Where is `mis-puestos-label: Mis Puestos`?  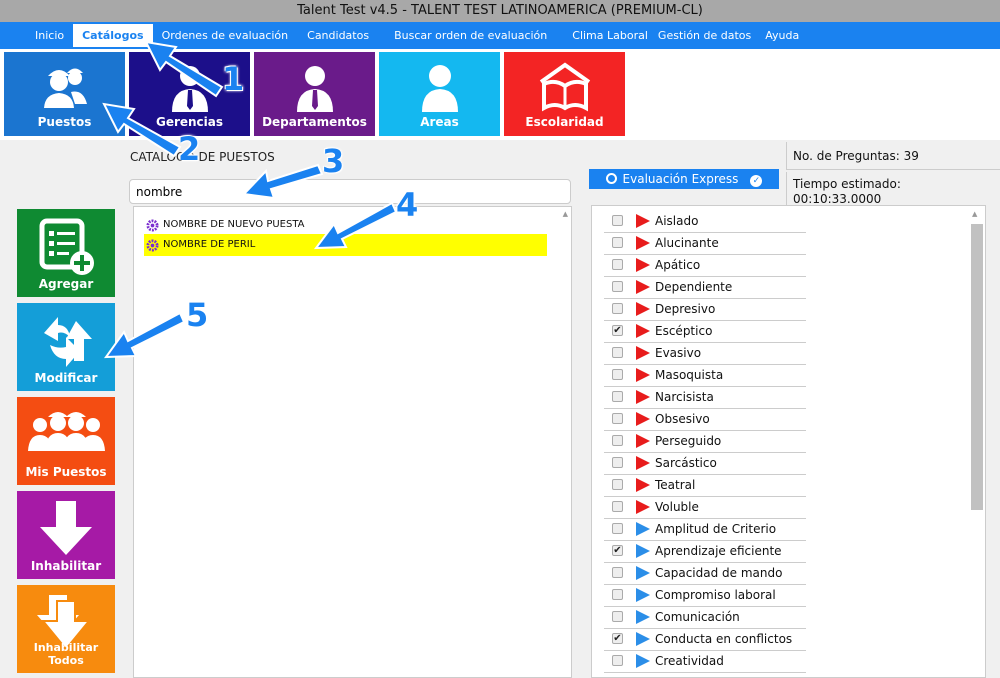
mis-puestos-label: Mis Puestos is located at coordinates (66, 472).